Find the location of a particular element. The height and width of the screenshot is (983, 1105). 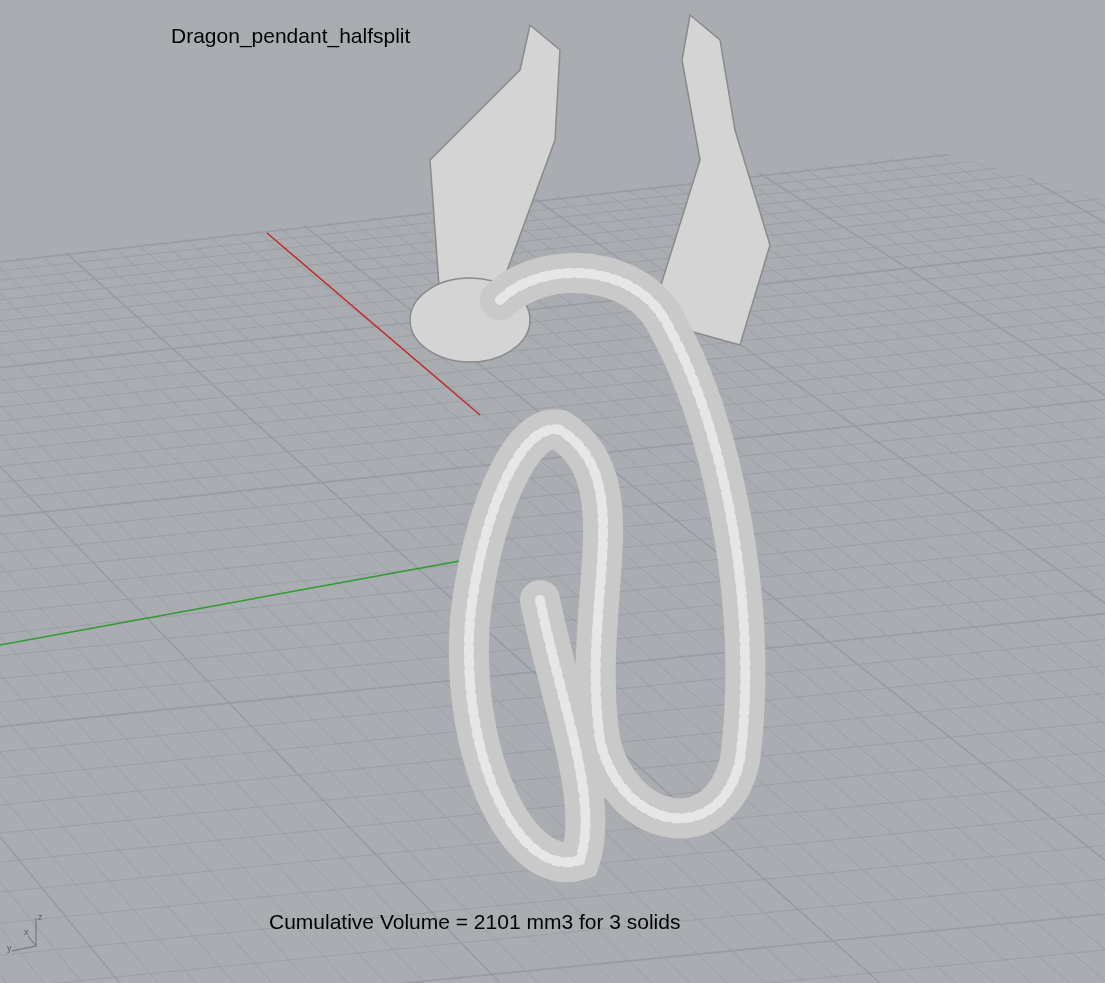

axis-triad-icon is located at coordinates (24, 934).